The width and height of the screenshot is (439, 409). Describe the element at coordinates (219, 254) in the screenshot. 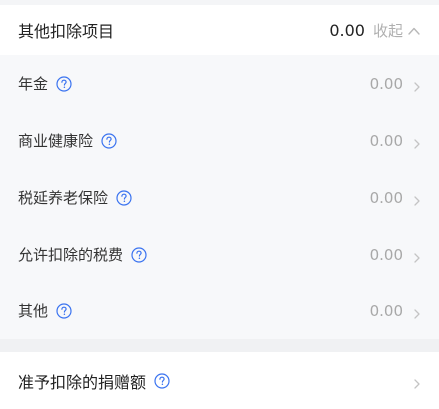

I see `deduction-item-allowed-taxes: 允许扣除的税费 0.00` at that location.